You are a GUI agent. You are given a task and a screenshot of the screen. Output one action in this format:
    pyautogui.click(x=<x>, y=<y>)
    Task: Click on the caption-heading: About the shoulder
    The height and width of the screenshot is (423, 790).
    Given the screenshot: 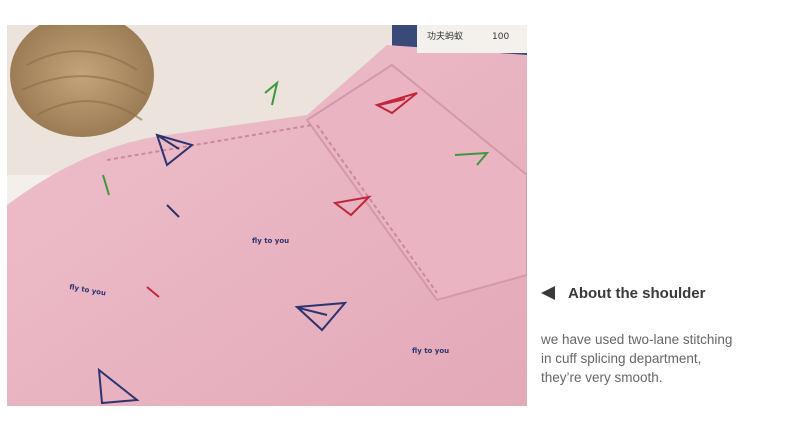 What is the action you would take?
    pyautogui.click(x=637, y=293)
    